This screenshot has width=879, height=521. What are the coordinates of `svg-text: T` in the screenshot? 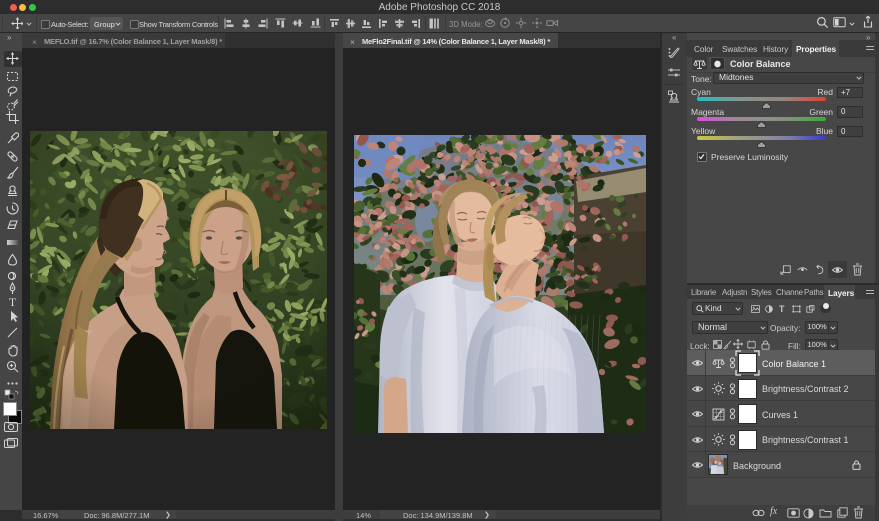 It's located at (13, 301).